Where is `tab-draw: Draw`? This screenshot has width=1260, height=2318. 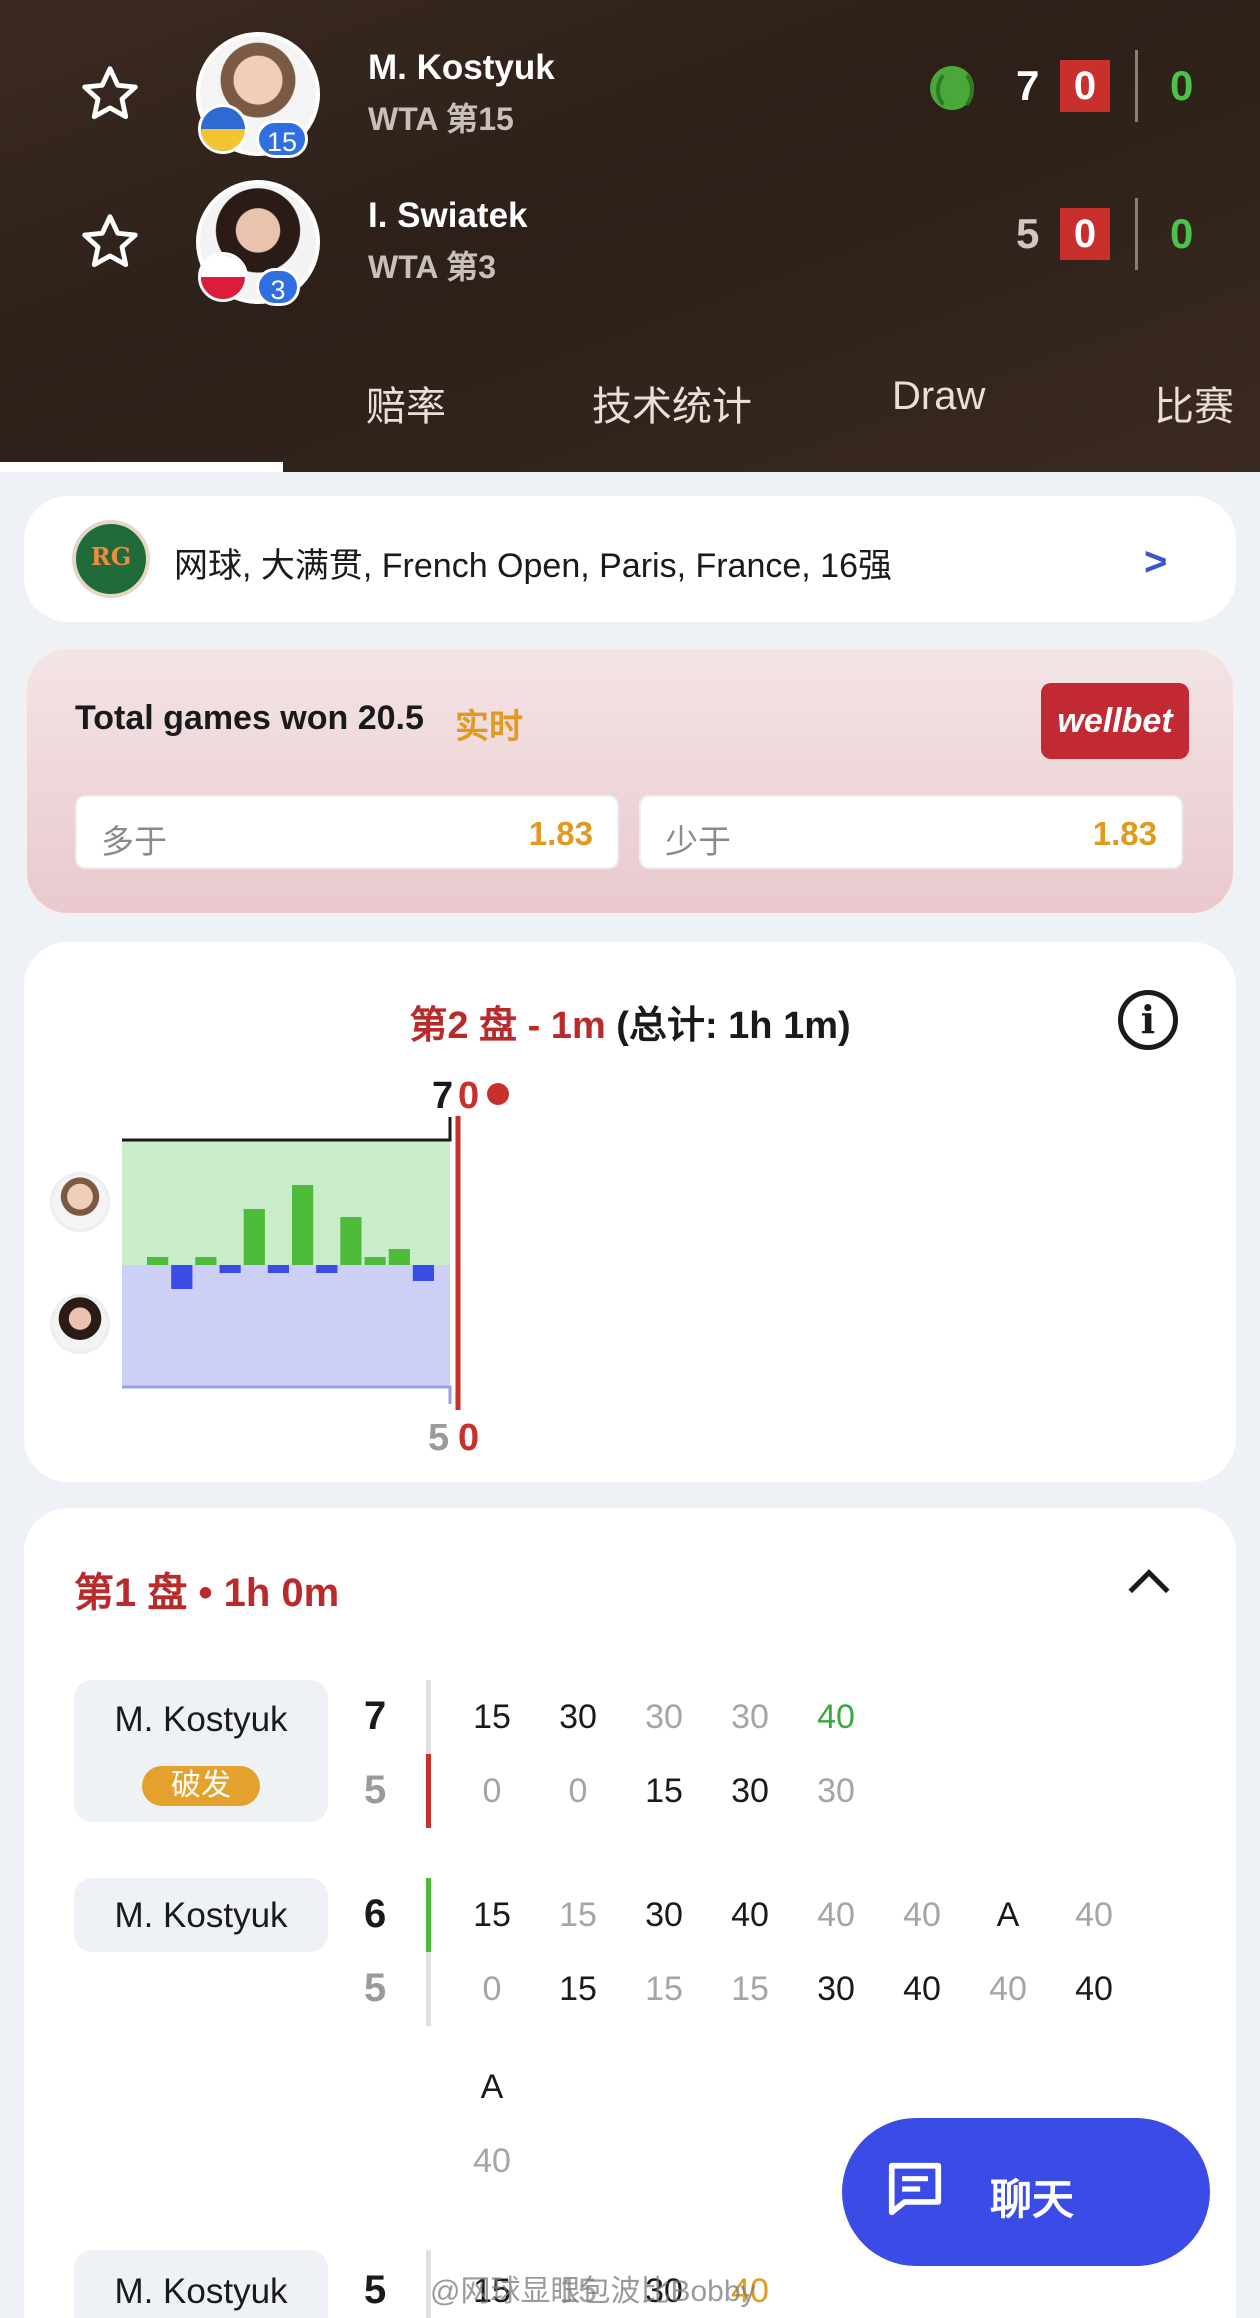
tab-draw: Draw is located at coordinates (938, 396).